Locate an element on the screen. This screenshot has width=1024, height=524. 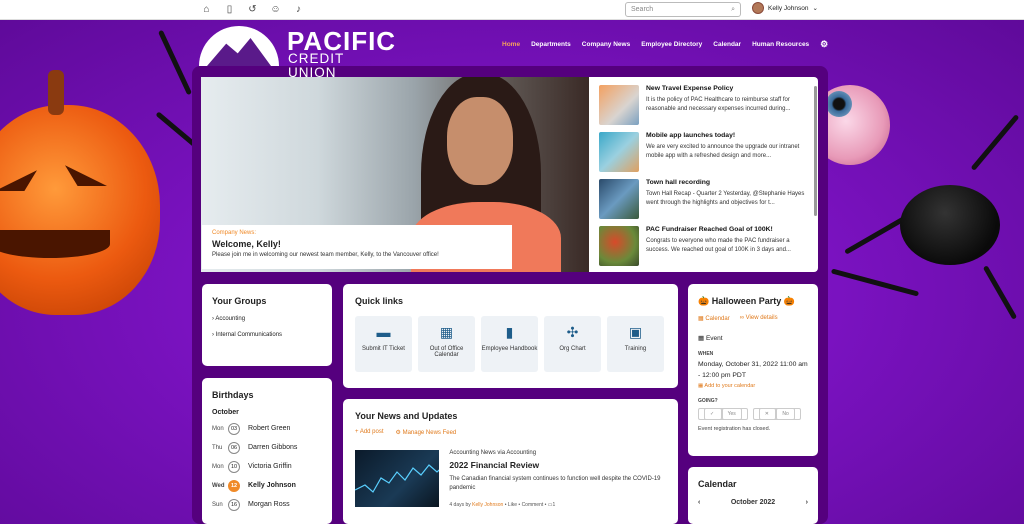
add-to-calendar-label: Add to your calendar is located at coordinates (730, 386).